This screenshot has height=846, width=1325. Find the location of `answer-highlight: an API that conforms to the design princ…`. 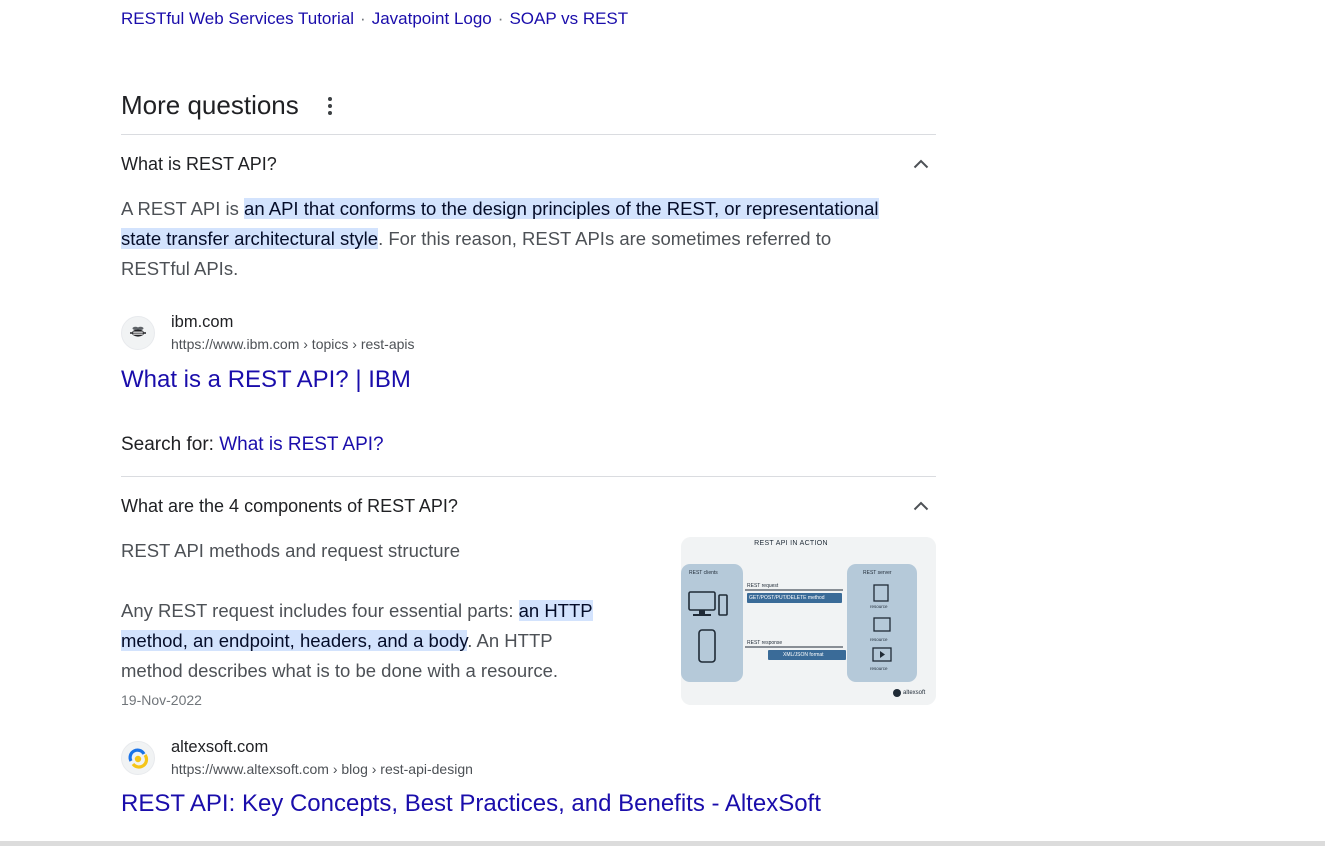

answer-highlight: an API that conforms to the design princ… is located at coordinates (561, 208).